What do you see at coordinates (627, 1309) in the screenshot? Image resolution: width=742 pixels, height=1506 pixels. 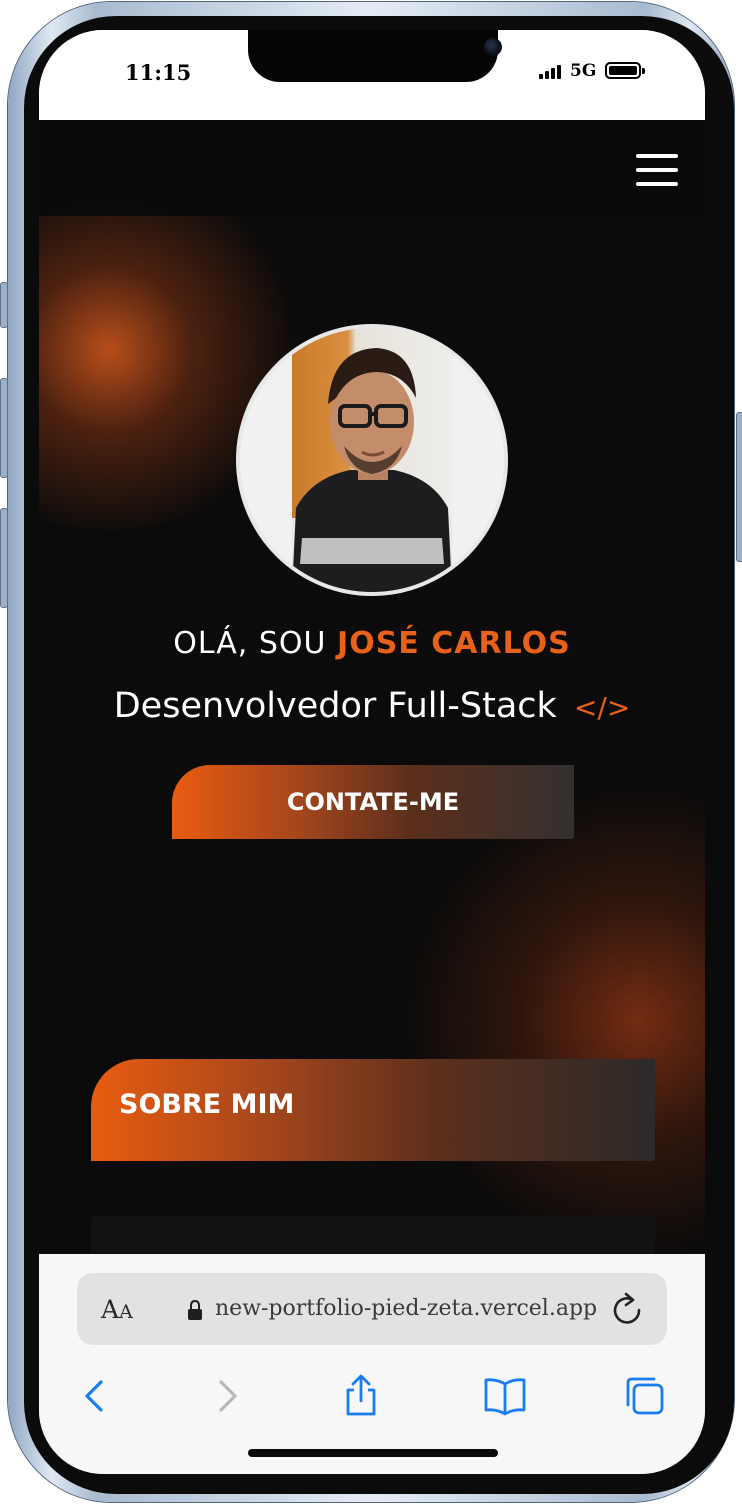 I see `reload-icon` at bounding box center [627, 1309].